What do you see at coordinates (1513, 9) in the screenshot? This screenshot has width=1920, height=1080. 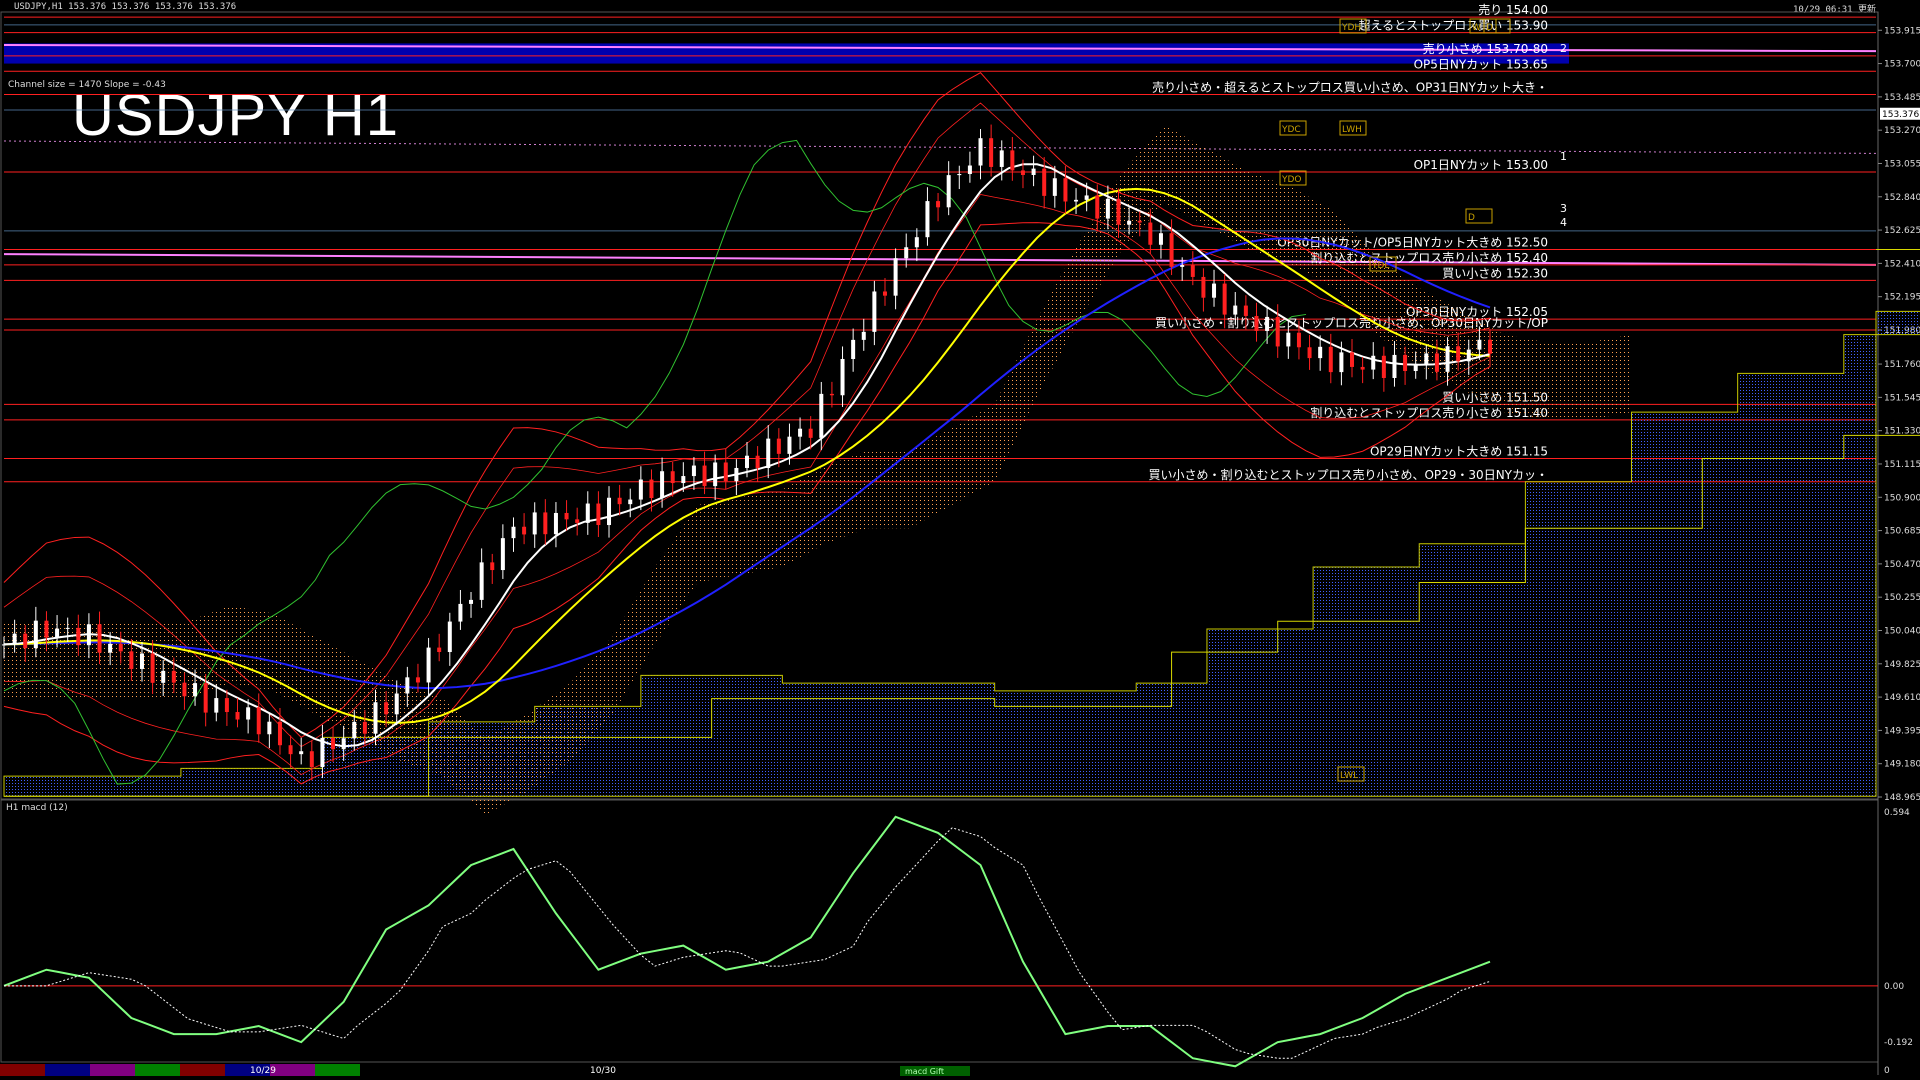 I see `level-label: 売り 154.00` at bounding box center [1513, 9].